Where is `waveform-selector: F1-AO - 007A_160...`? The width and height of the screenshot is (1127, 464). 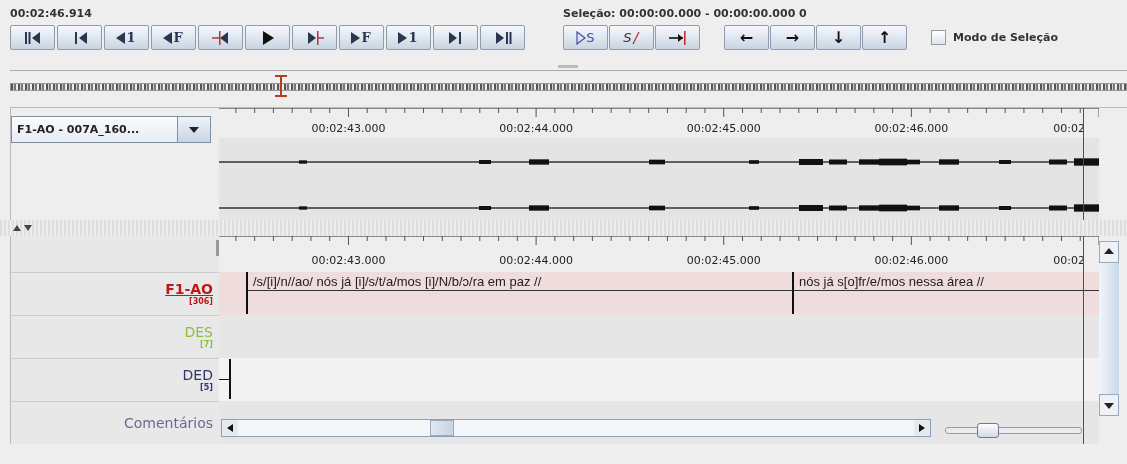
waveform-selector: F1-AO - 007A_160... is located at coordinates (111, 129).